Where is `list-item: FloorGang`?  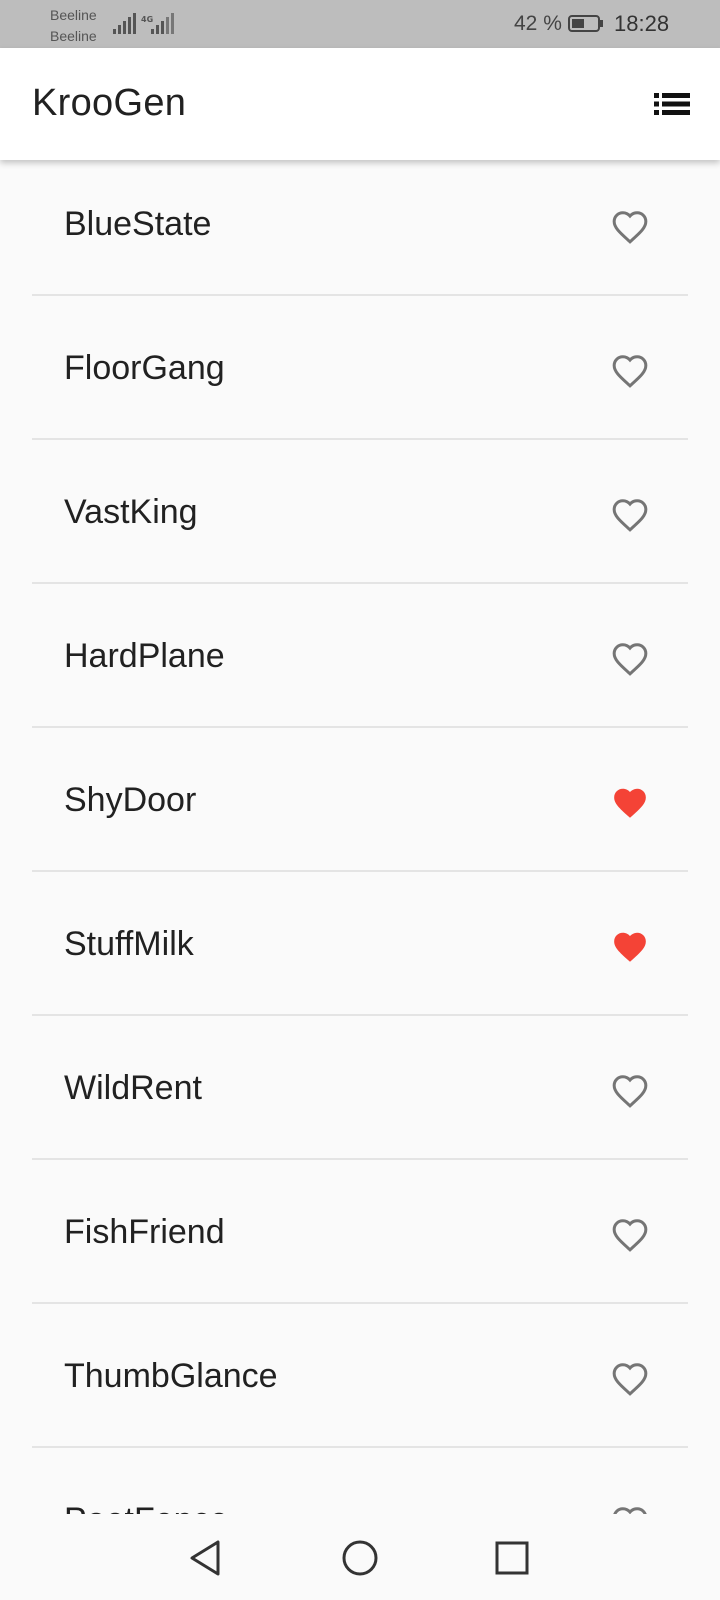 list-item: FloorGang is located at coordinates (360, 368).